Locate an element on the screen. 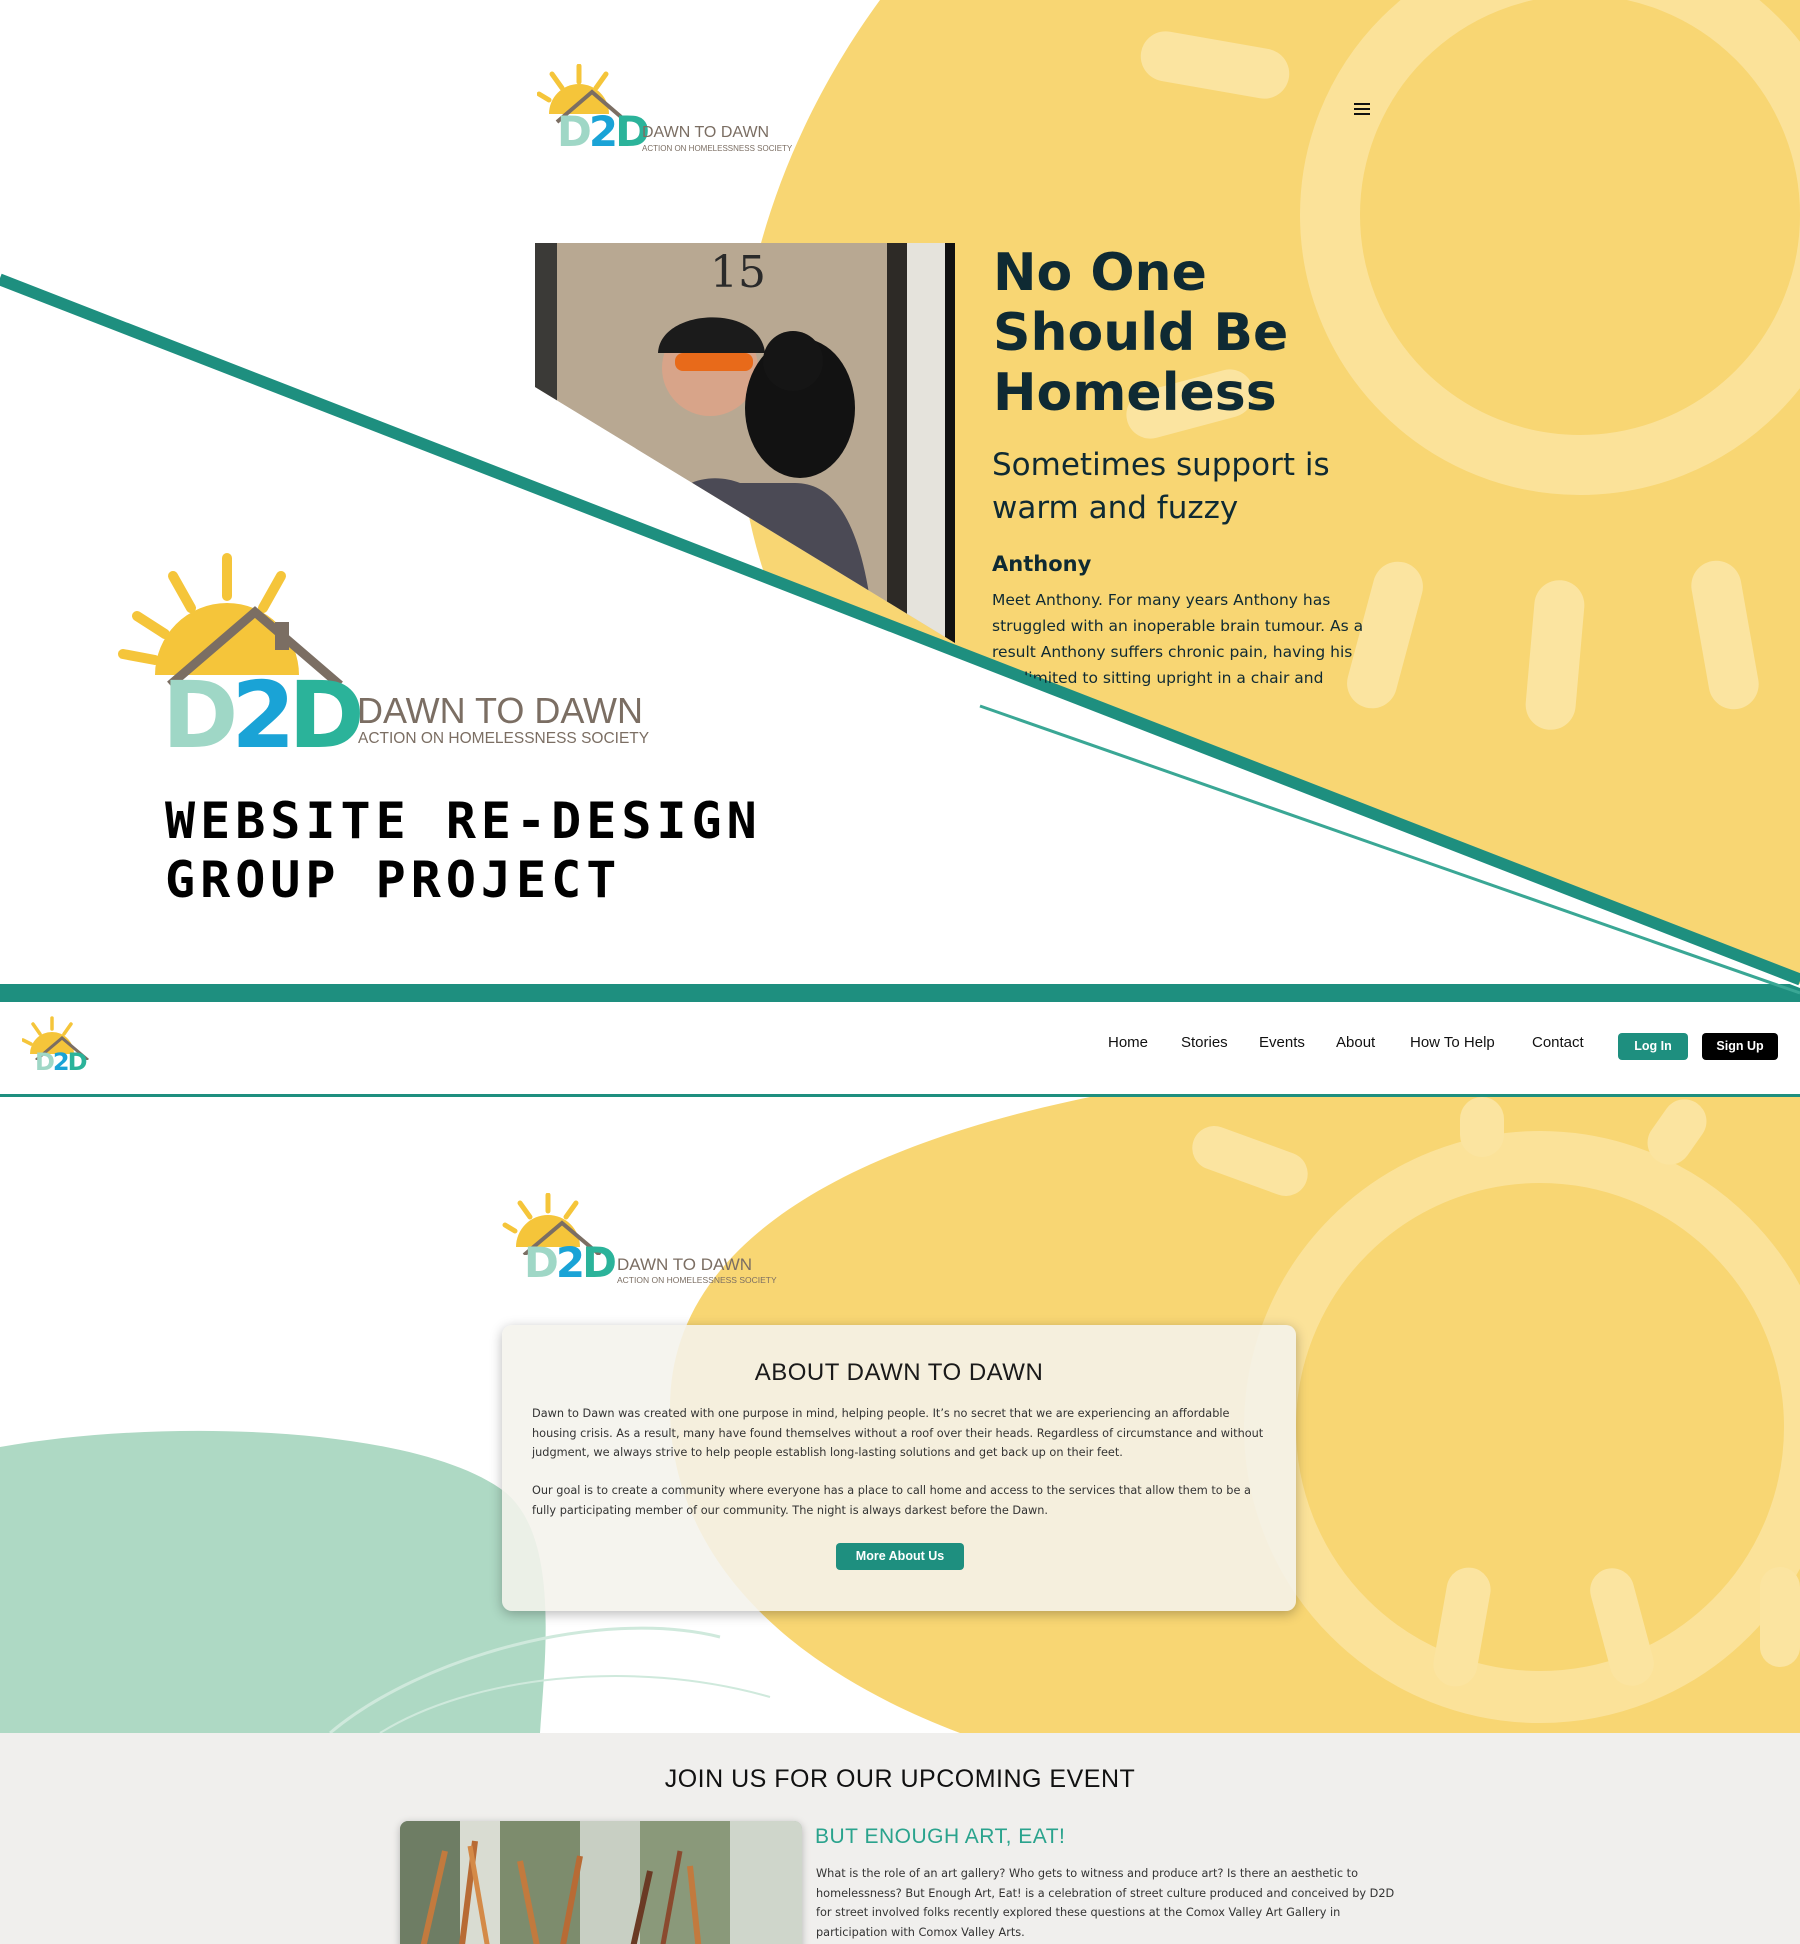  hero-headline: No One Should Be Homeless is located at coordinates (1178, 333).